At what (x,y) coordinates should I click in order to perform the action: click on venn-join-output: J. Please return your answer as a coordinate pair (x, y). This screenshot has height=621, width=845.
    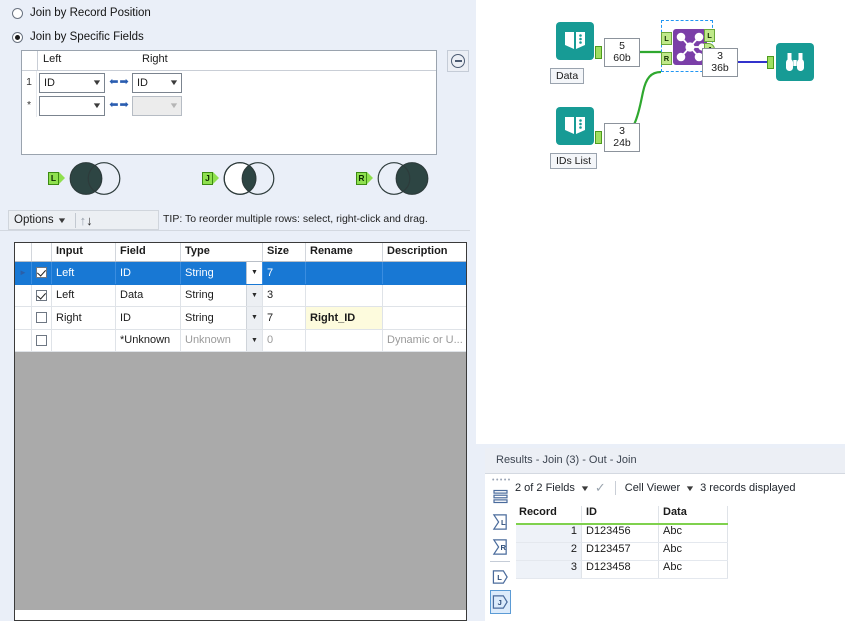
    Looking at the image, I should click on (238, 178).